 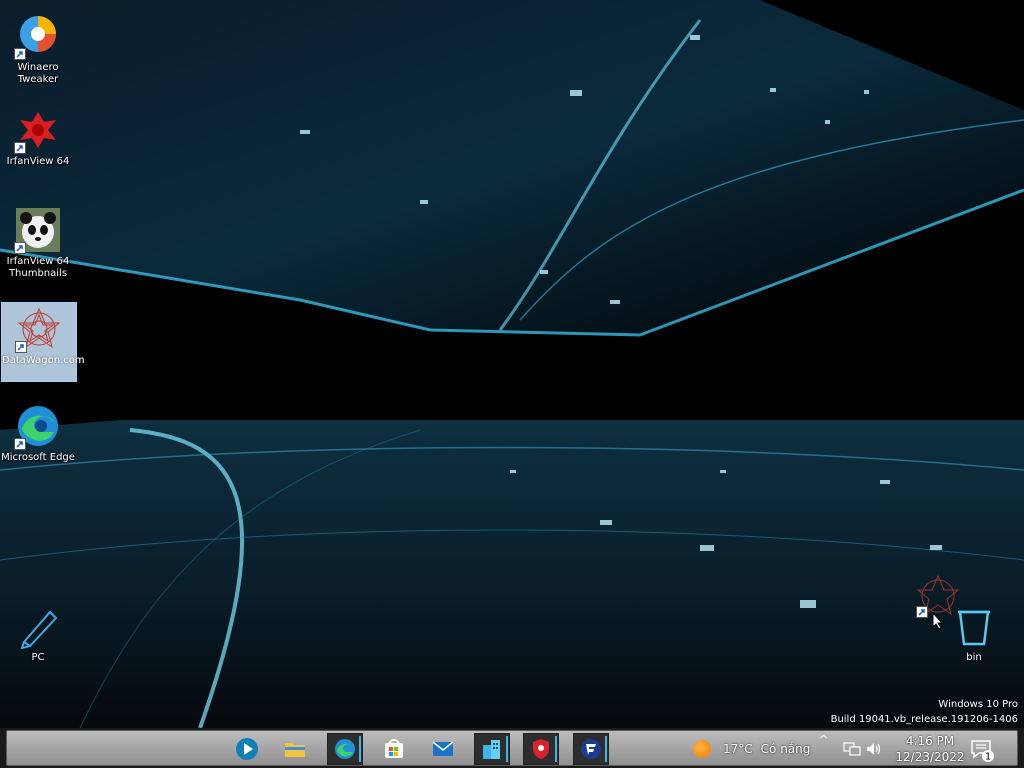 I want to click on pc-pen-icon, so click(x=39, y=630).